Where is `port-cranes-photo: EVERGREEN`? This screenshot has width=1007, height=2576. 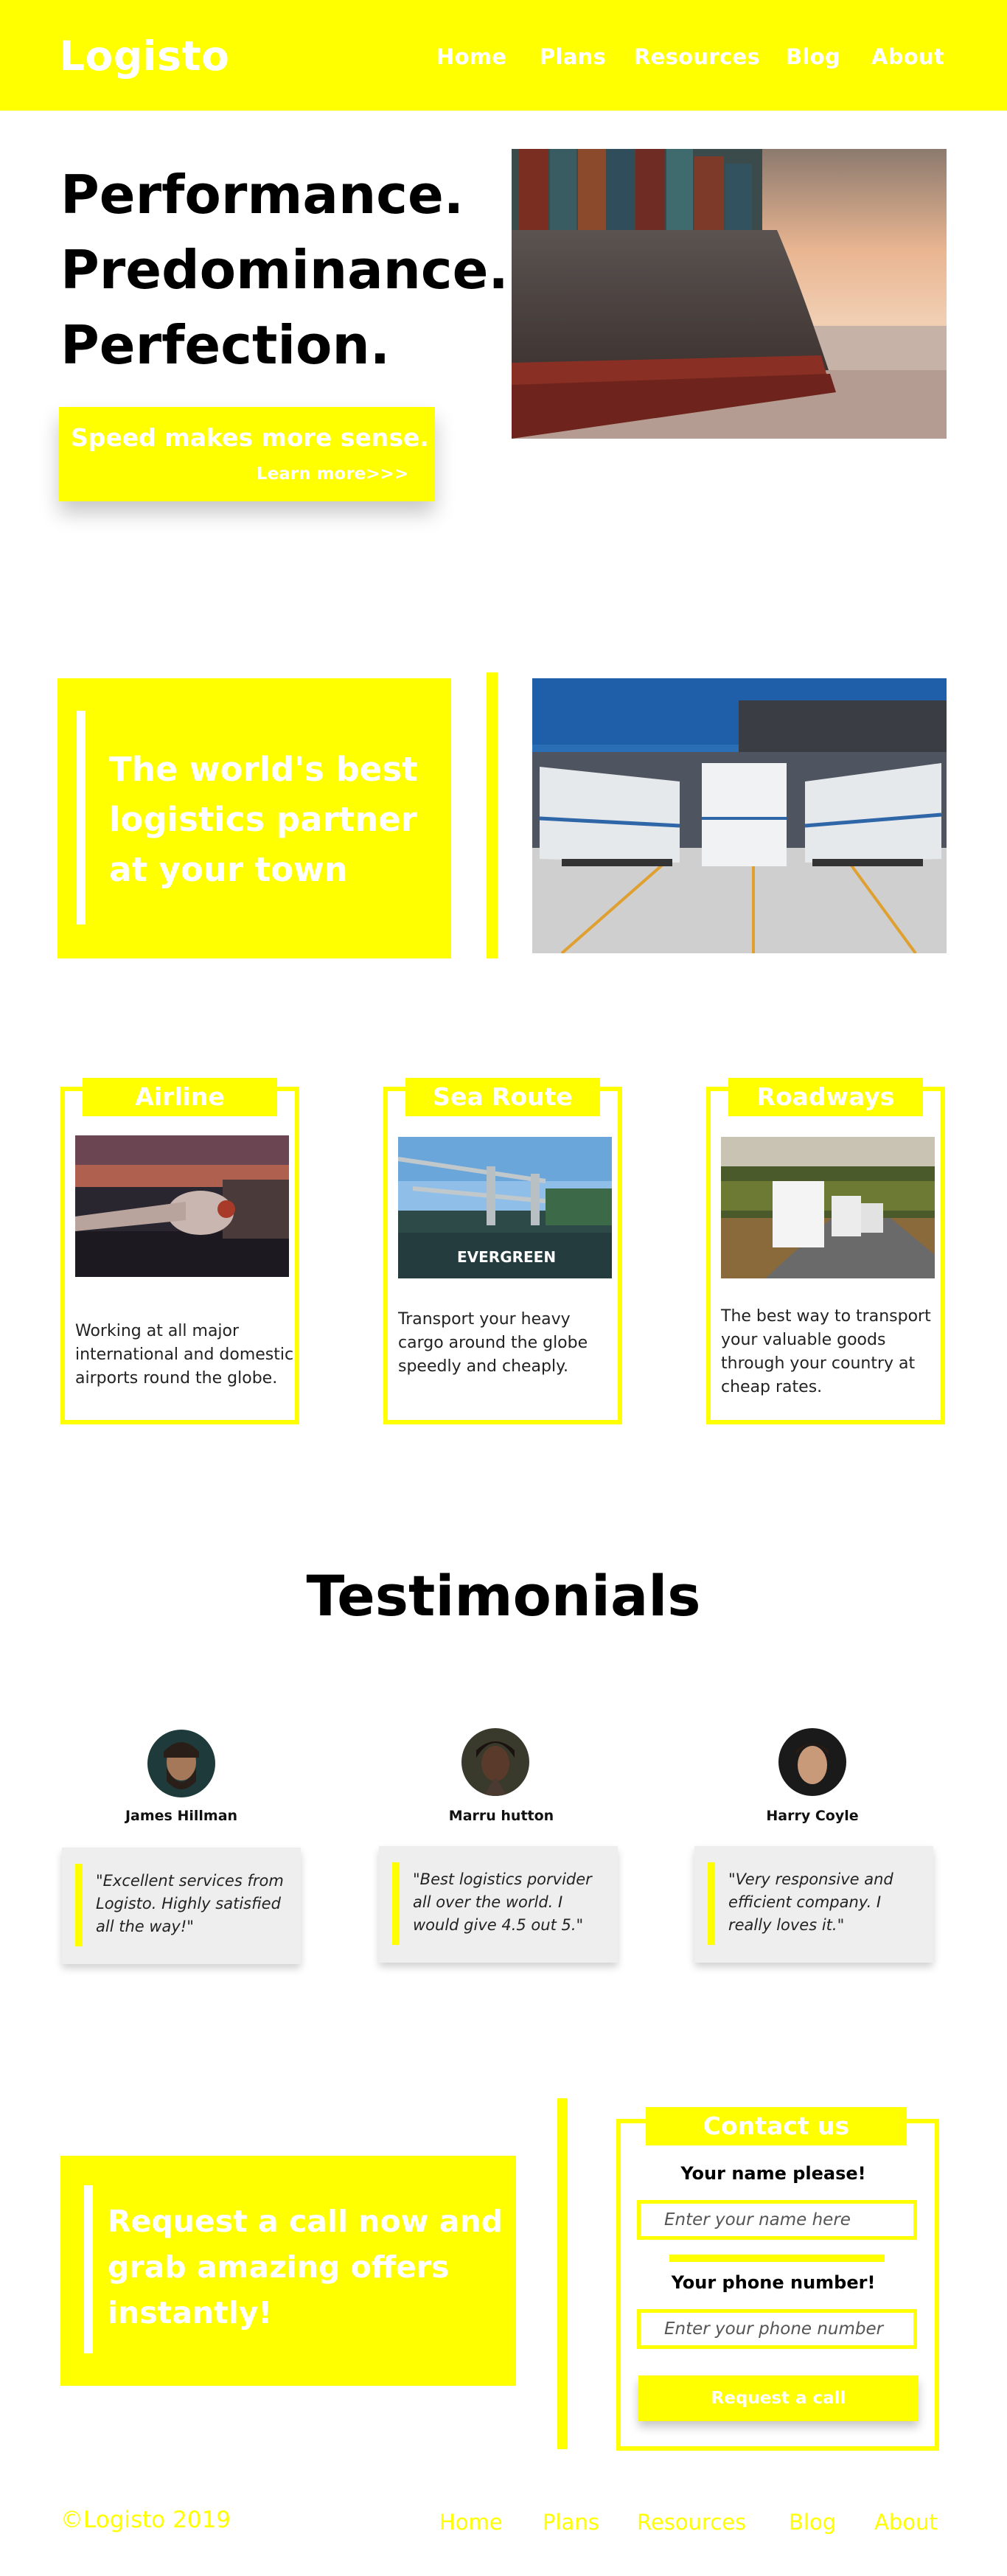
port-cranes-photo: EVERGREEN is located at coordinates (505, 1207).